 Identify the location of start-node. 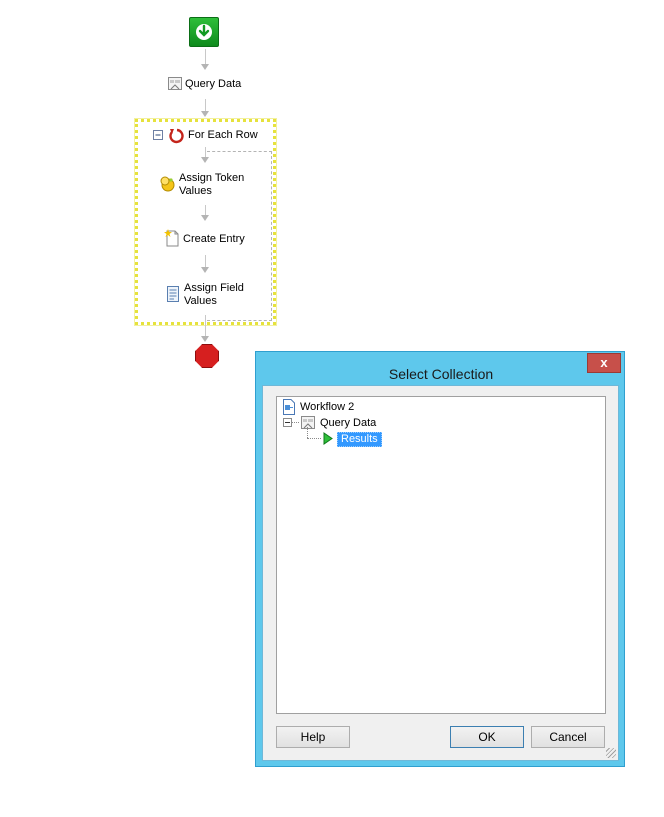
(204, 32).